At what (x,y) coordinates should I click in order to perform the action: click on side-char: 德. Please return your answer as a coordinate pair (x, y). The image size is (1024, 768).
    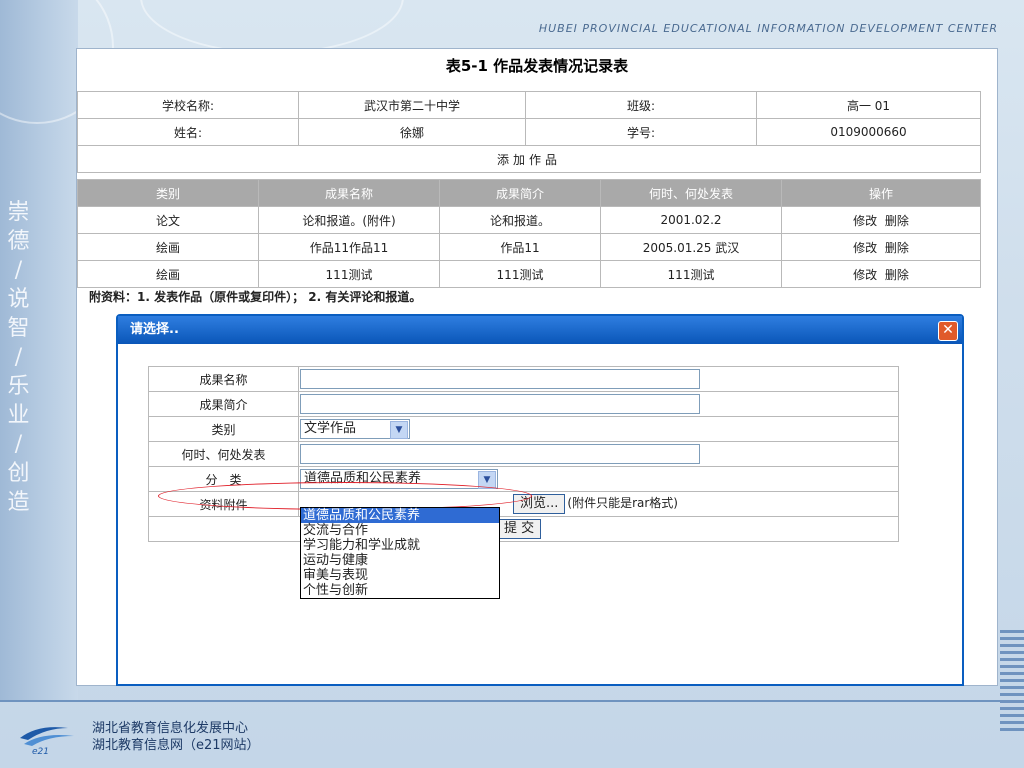
    Looking at the image, I should click on (19, 241).